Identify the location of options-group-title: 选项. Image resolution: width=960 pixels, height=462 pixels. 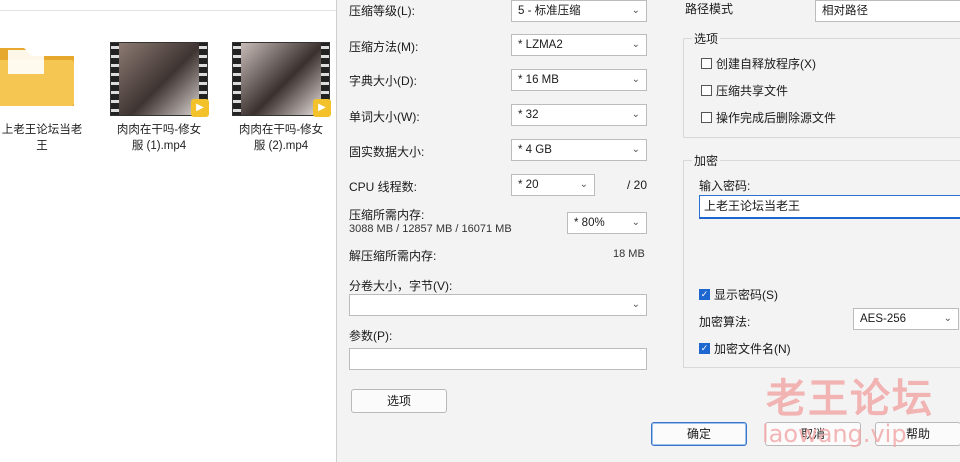
(706, 38).